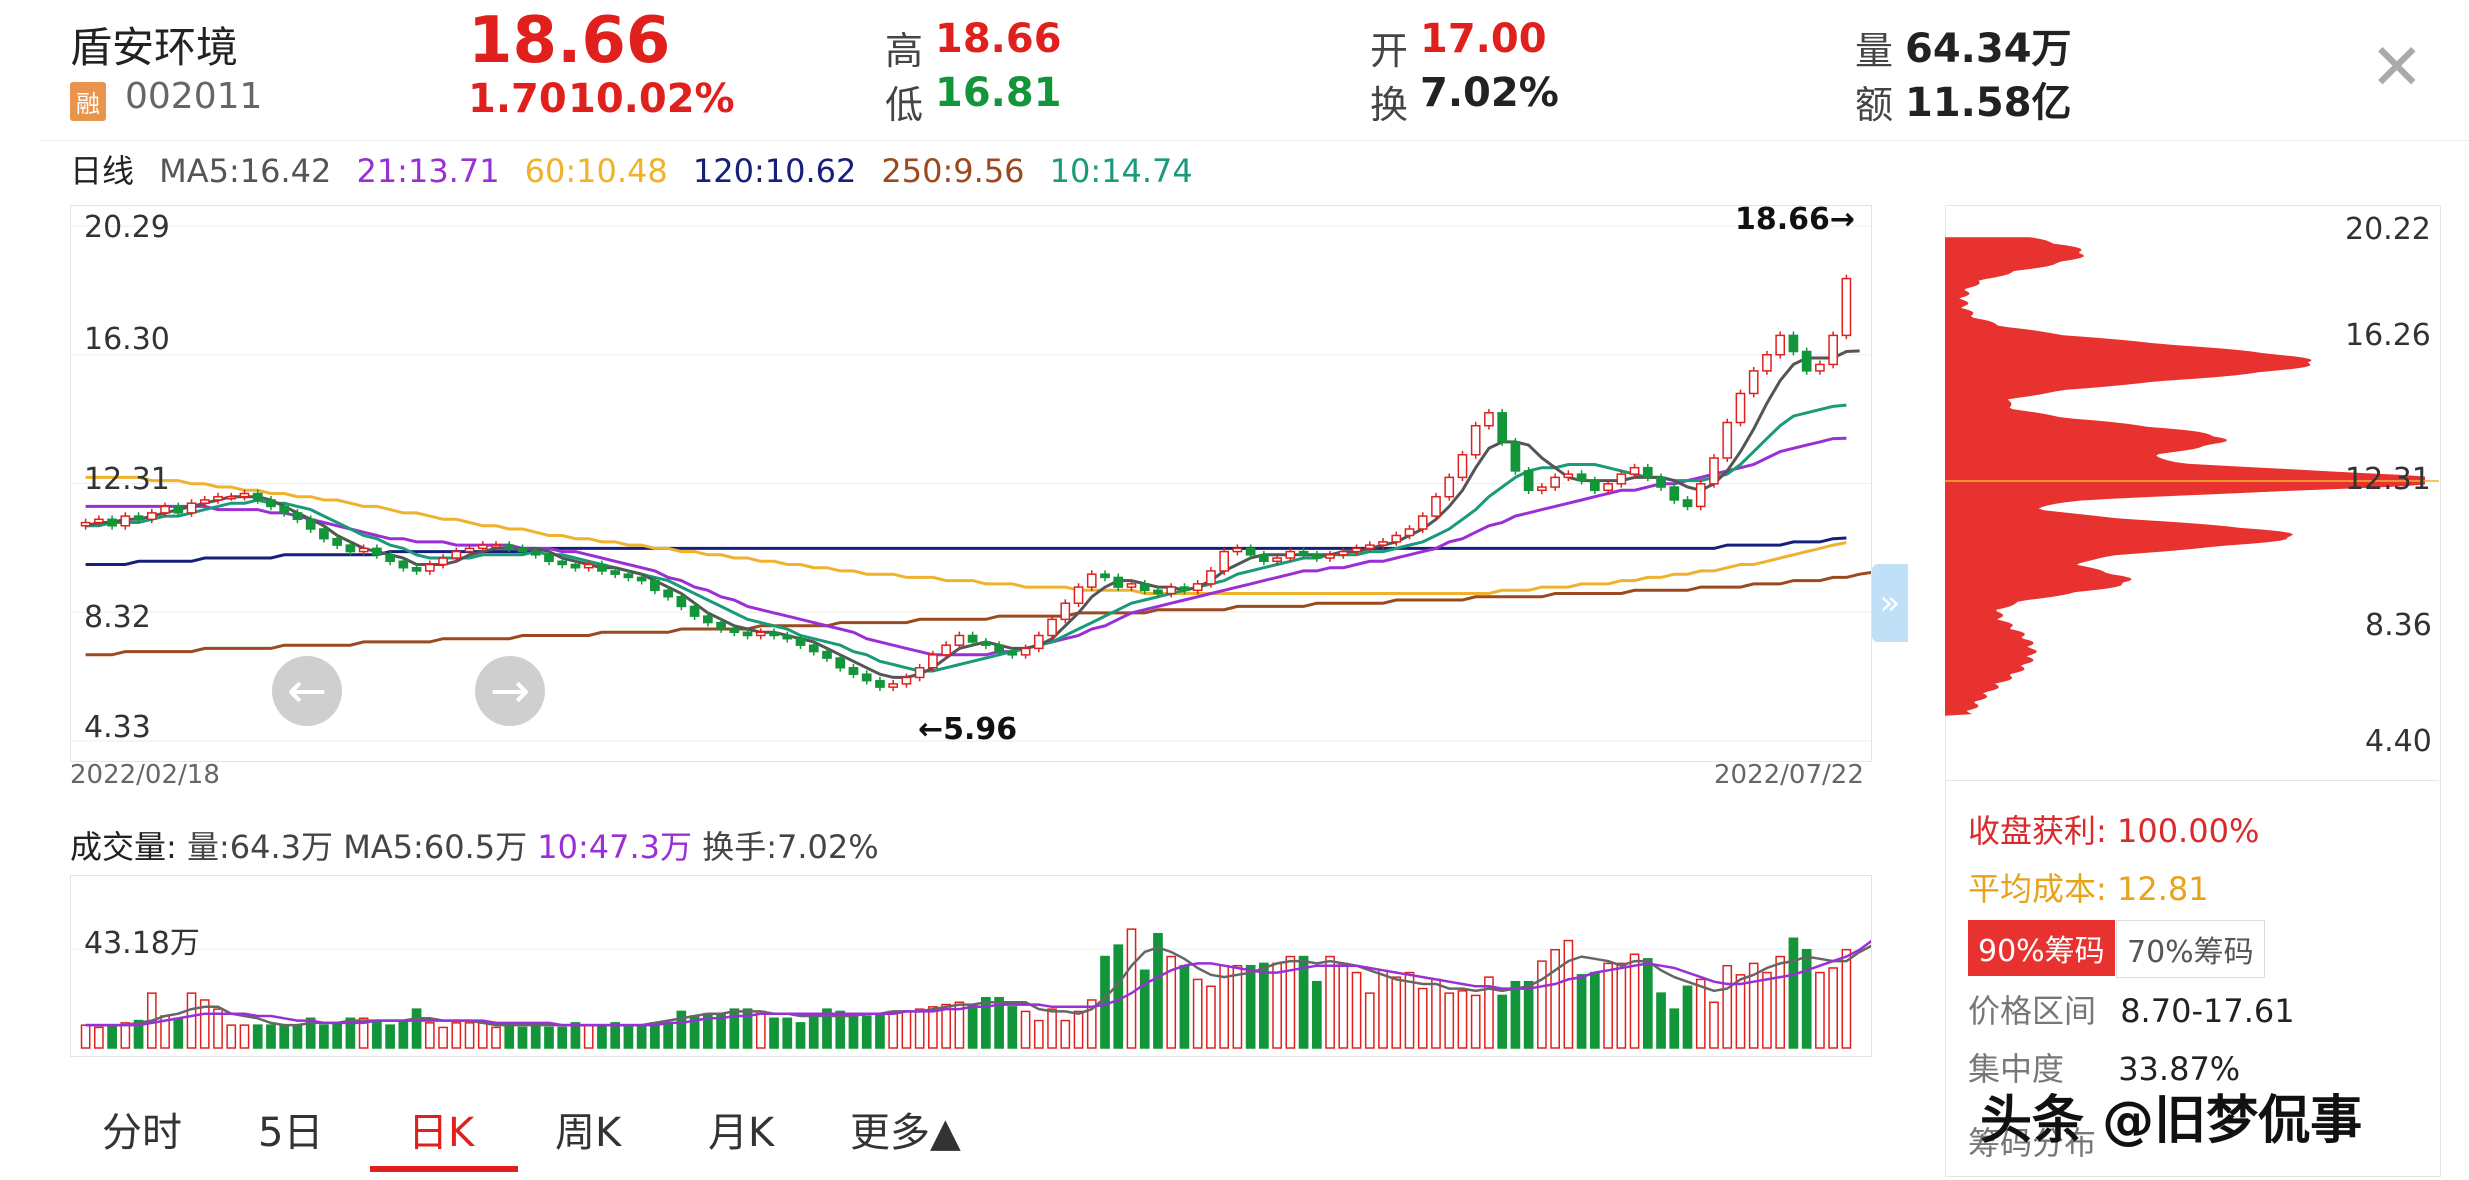 This screenshot has height=1180, width=2469. Describe the element at coordinates (441, 1129) in the screenshot. I see `tab-daily-k: 日K` at that location.